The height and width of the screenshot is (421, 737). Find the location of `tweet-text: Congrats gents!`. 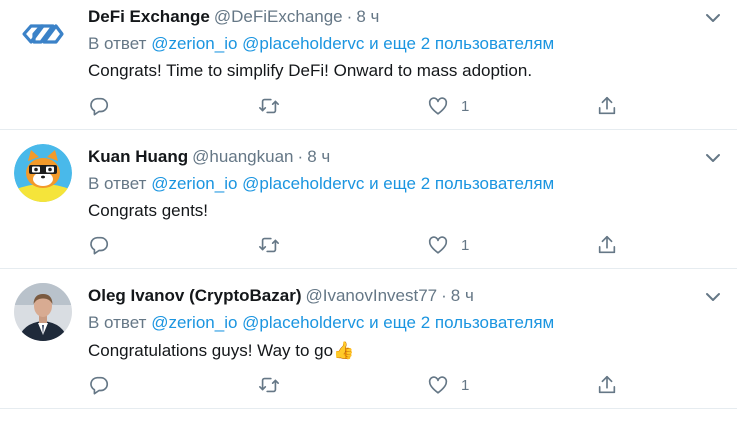

tweet-text: Congrats gents! is located at coordinates (148, 210).